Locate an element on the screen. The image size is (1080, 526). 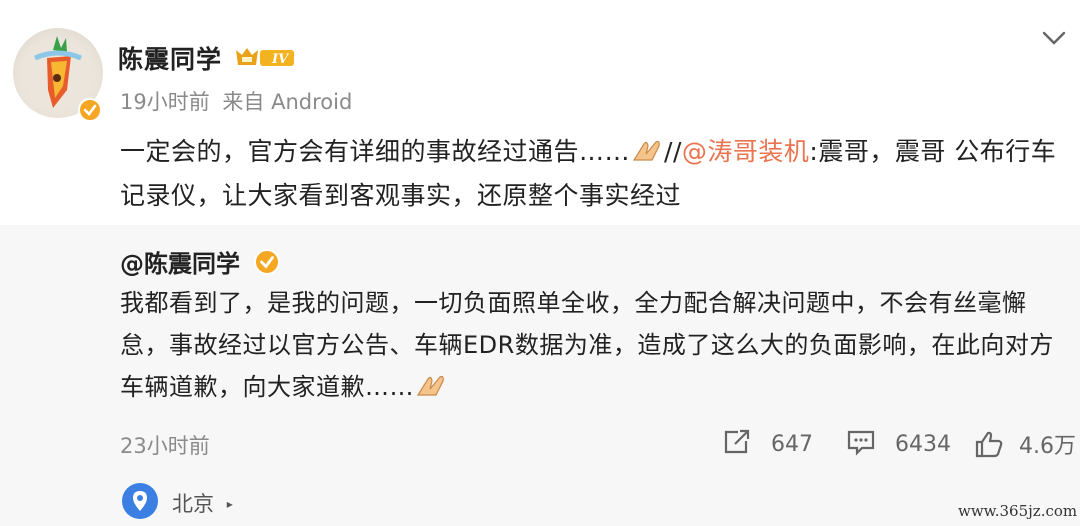
chevron-down-icon is located at coordinates (1054, 38).